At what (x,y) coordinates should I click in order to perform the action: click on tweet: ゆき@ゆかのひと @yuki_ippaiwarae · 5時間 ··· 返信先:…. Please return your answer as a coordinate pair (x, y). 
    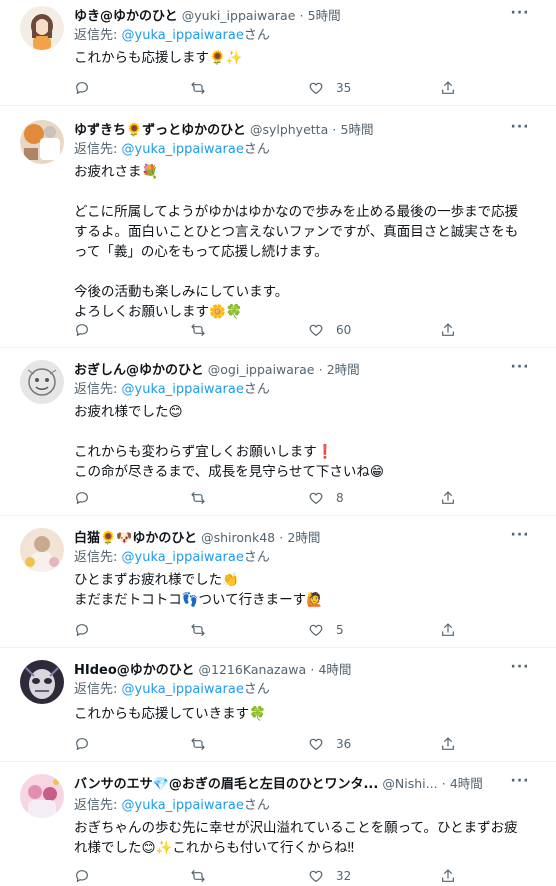
    Looking at the image, I should click on (278, 53).